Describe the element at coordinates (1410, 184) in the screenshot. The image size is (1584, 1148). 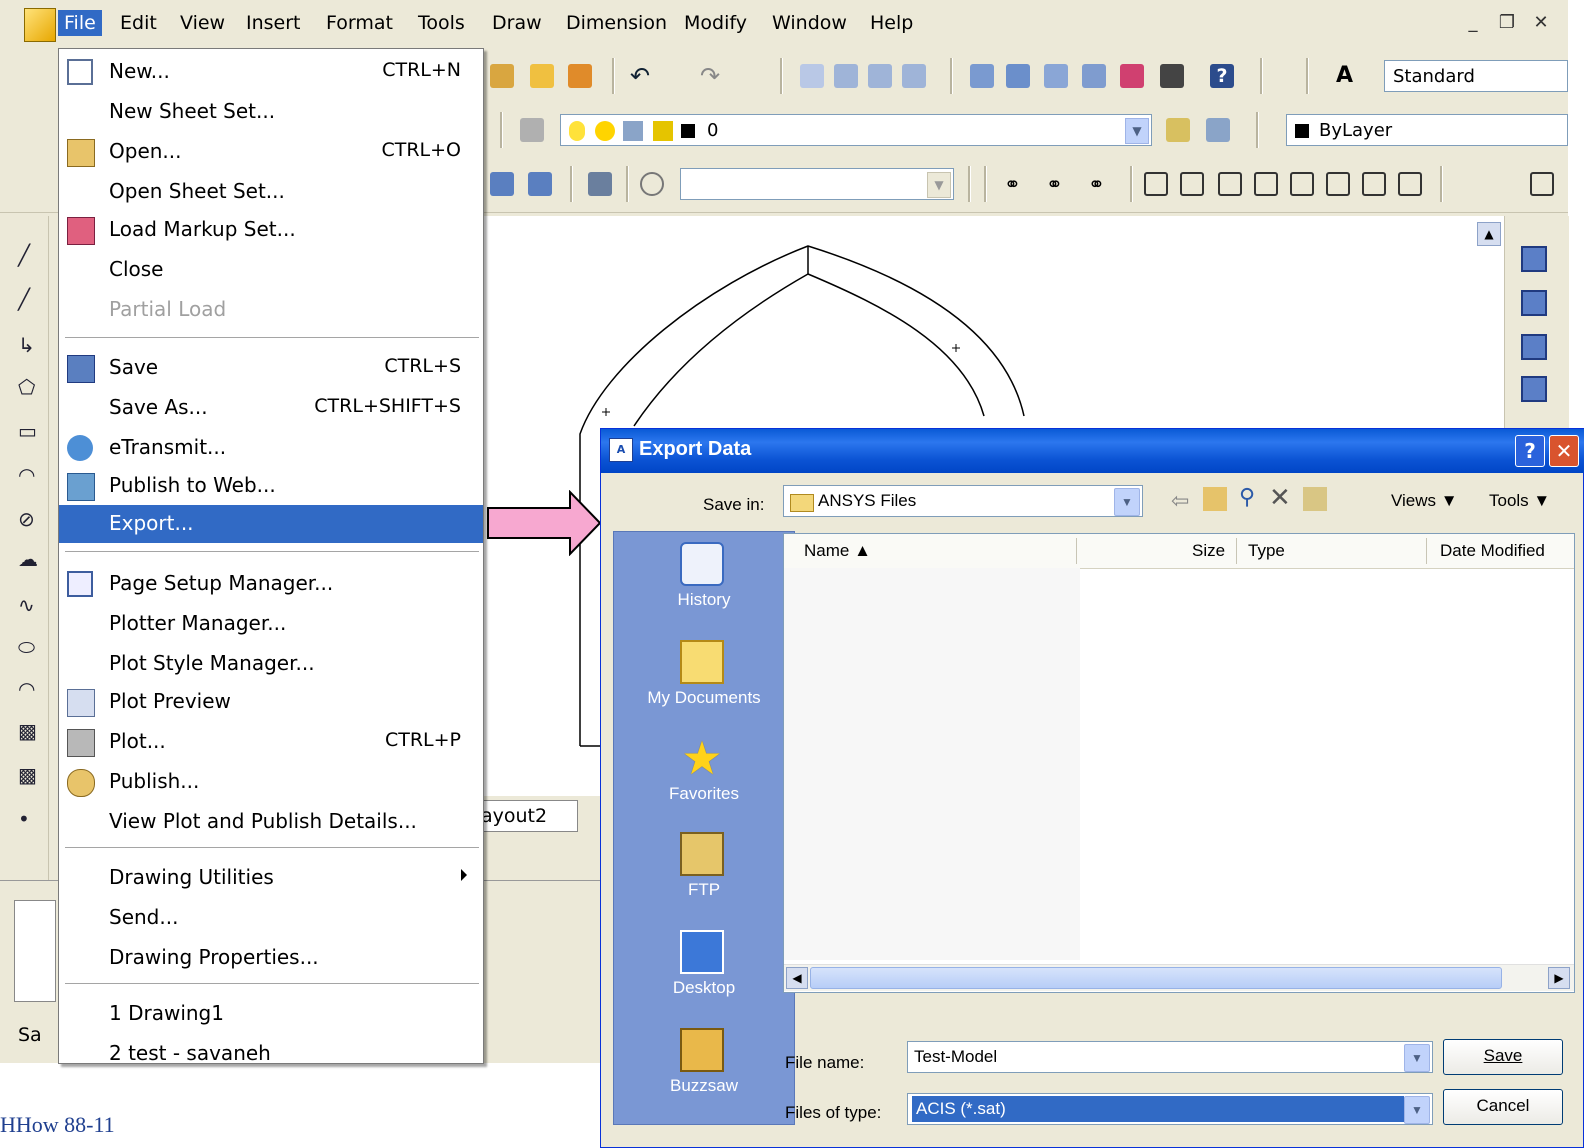
I see `color-faces-icon` at that location.